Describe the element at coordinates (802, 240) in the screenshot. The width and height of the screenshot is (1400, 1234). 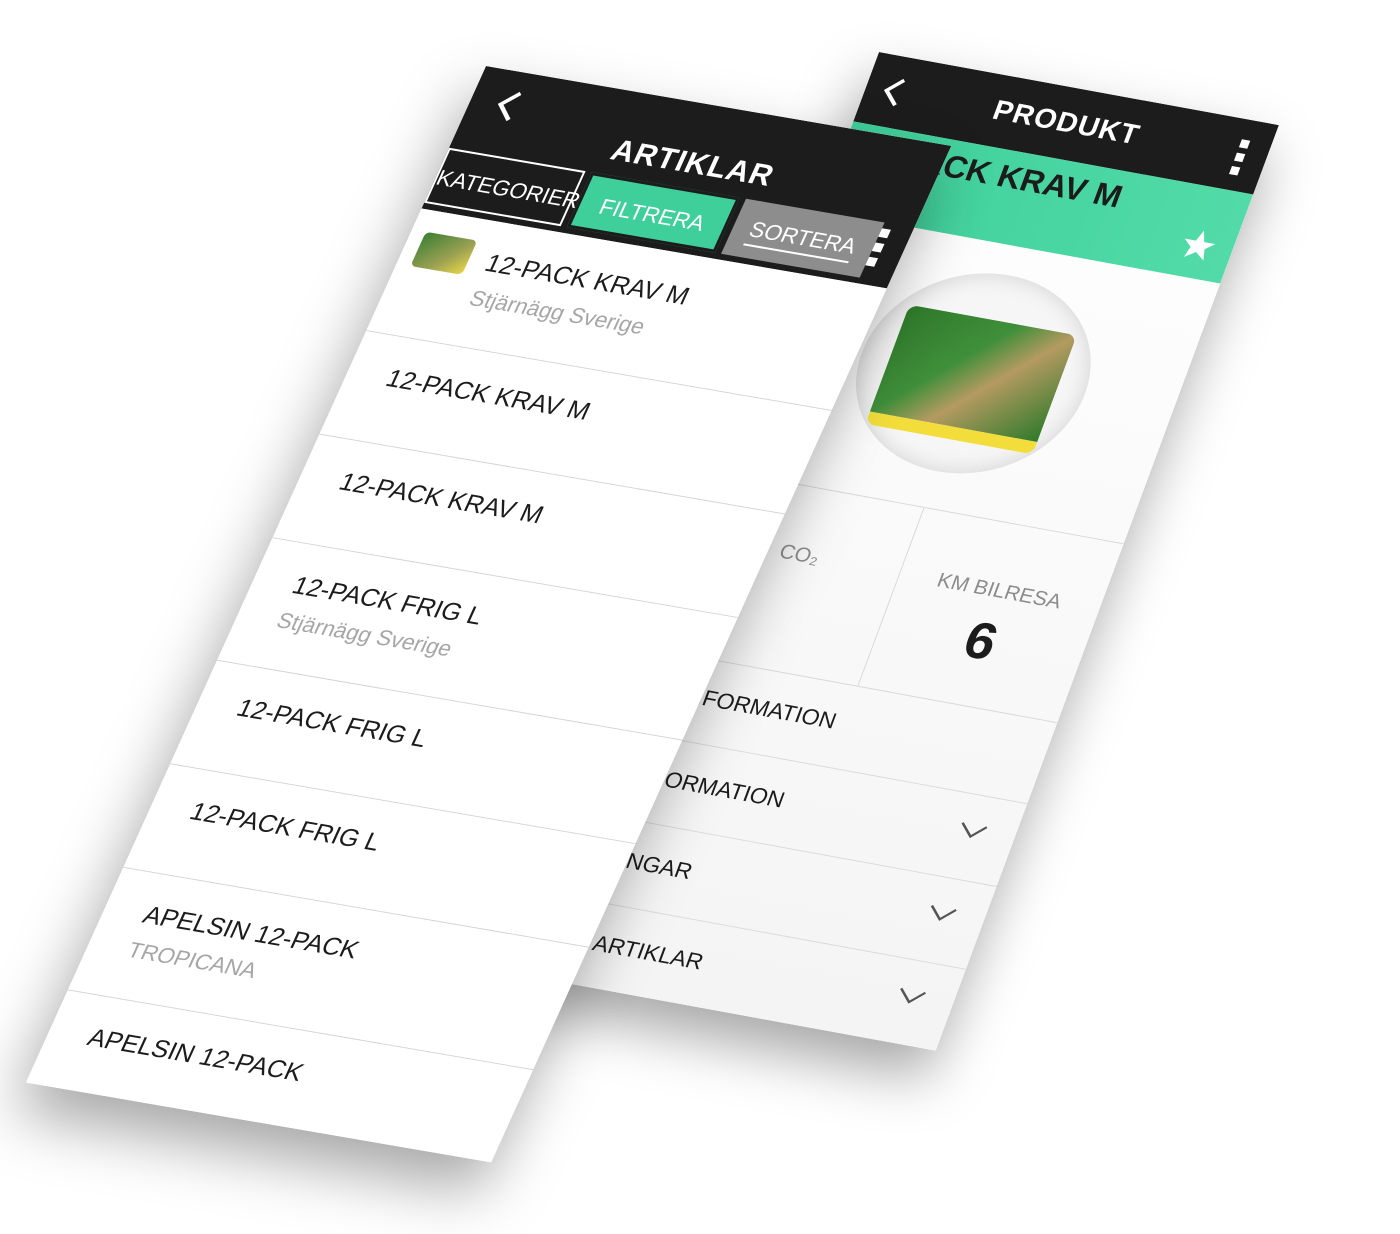
I see `tab-sortera-label: SORTERA` at that location.